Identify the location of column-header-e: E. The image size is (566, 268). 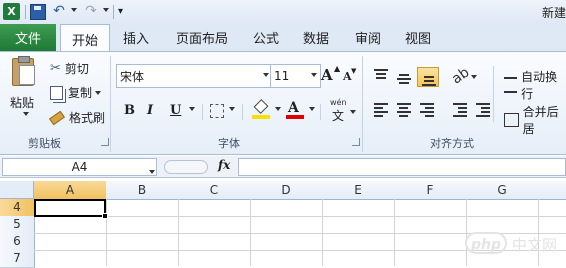
(358, 190).